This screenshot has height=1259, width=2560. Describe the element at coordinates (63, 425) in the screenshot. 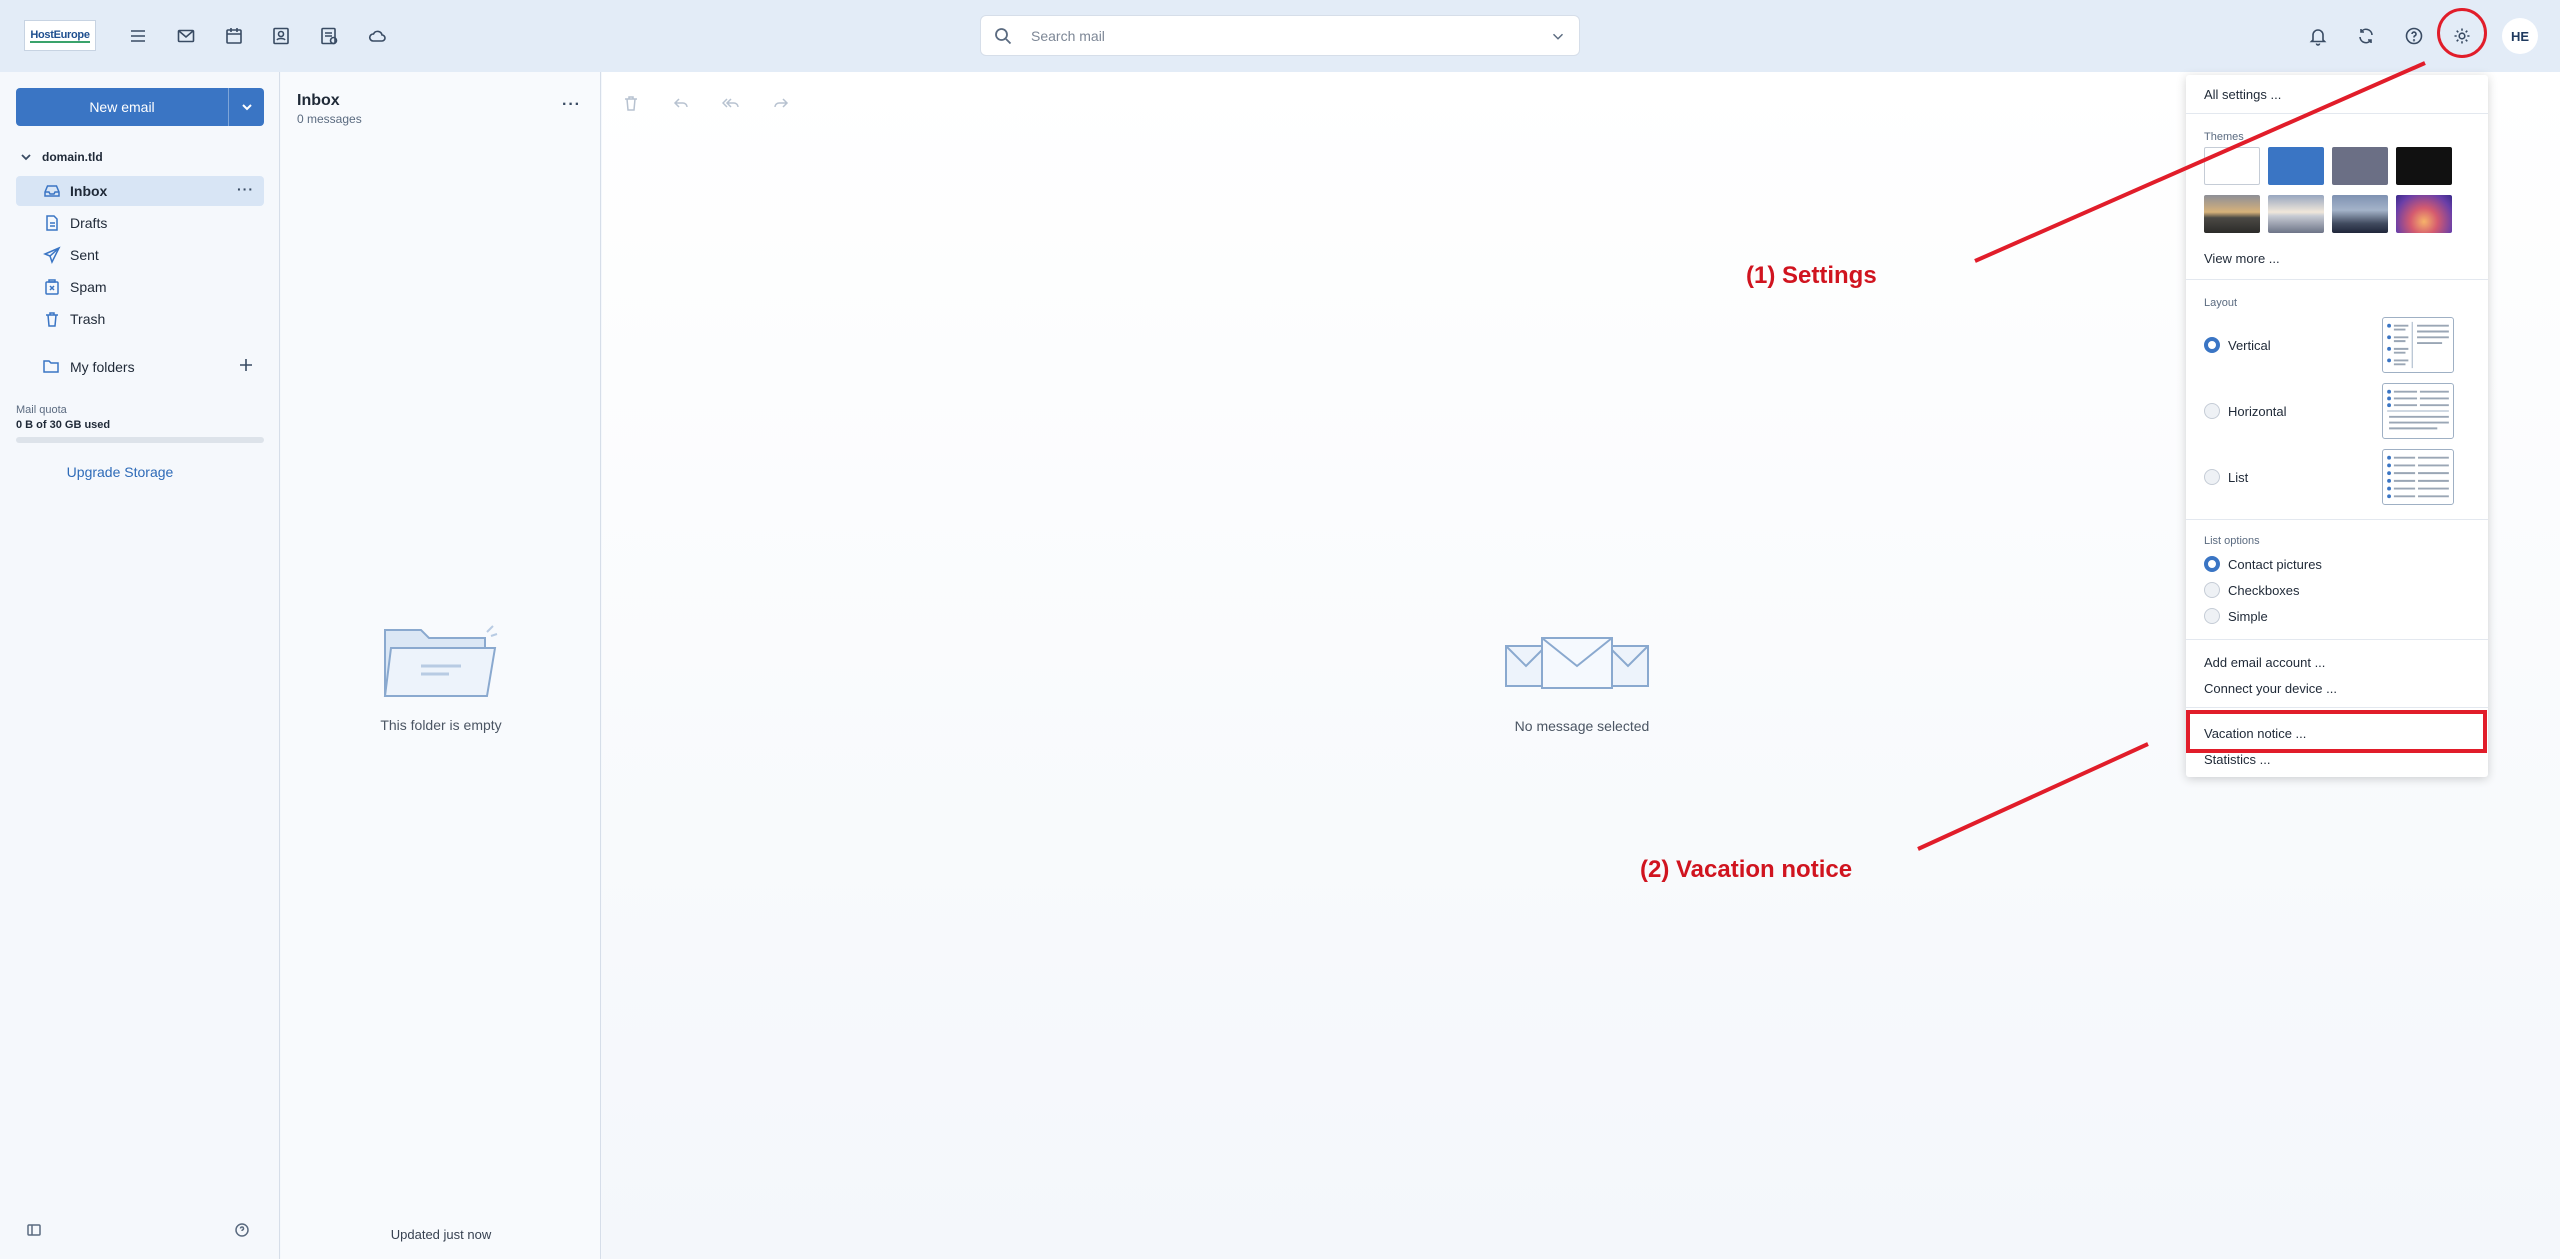

I see `quota-value: 0 B of 30 GB used` at that location.